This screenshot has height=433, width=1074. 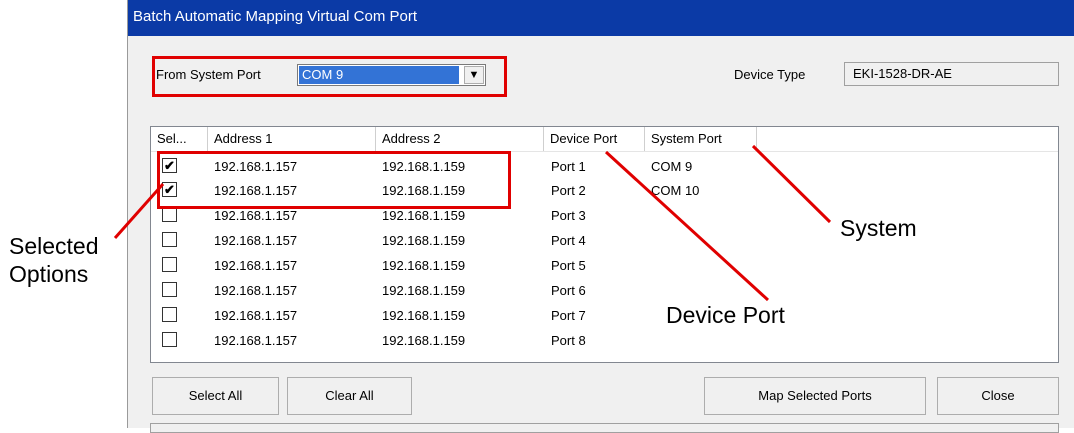 What do you see at coordinates (725, 315) in the screenshot?
I see `device-port-annotation: Device Port` at bounding box center [725, 315].